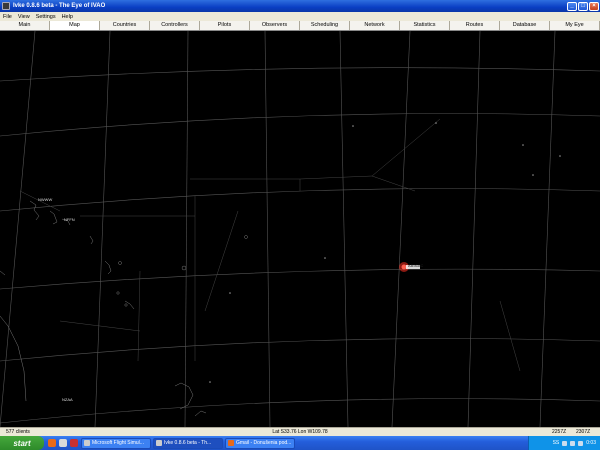 The height and width of the screenshot is (450, 600). I want to click on security-icon, so click(581, 443).